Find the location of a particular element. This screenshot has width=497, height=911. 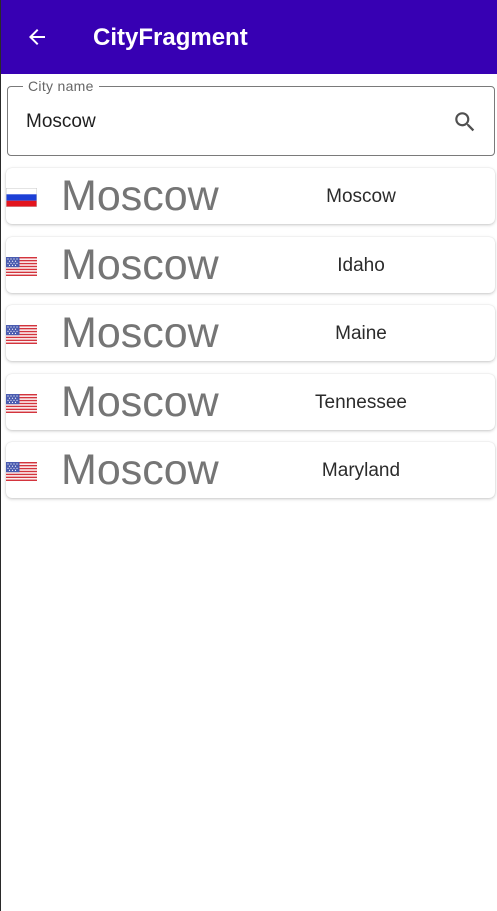

region-name: Maine is located at coordinates (361, 333).